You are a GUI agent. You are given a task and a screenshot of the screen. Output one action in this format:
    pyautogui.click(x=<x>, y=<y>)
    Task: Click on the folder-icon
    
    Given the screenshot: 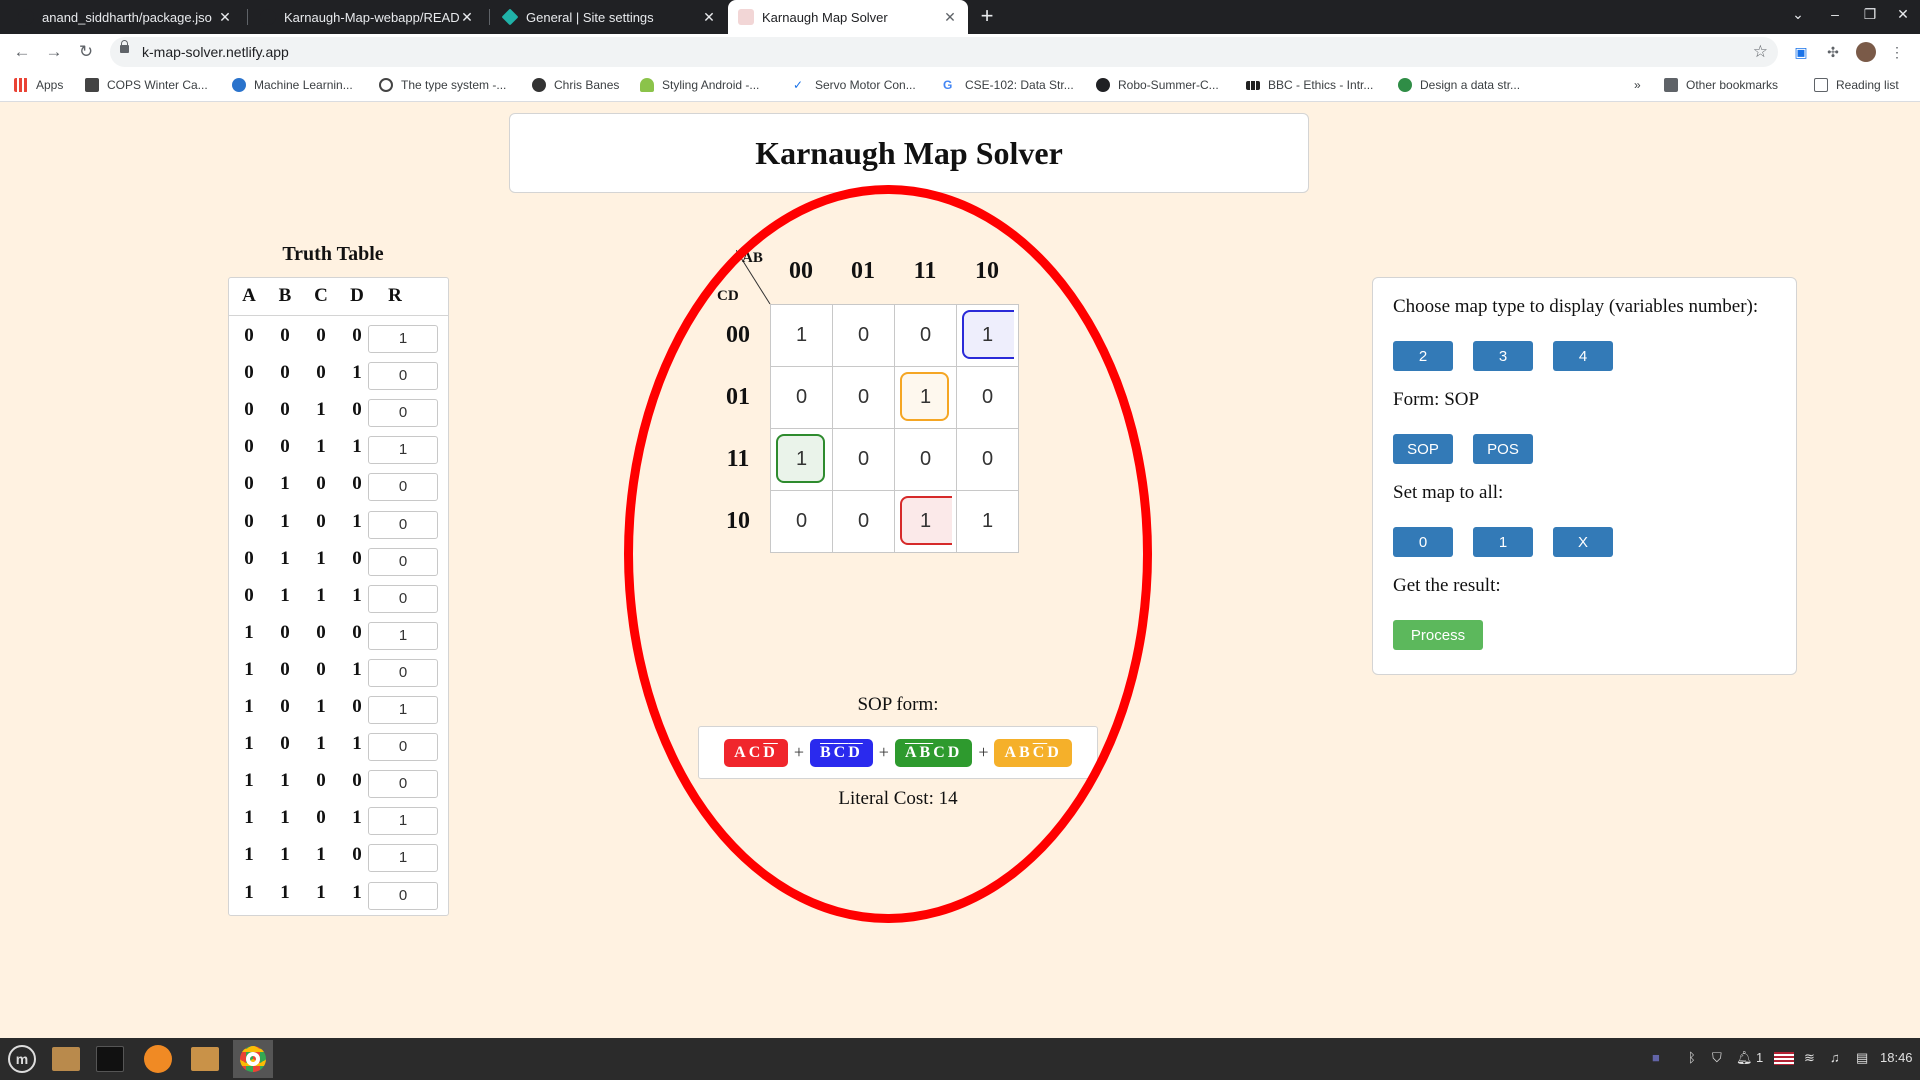 What is the action you would take?
    pyautogui.click(x=66, y=1059)
    